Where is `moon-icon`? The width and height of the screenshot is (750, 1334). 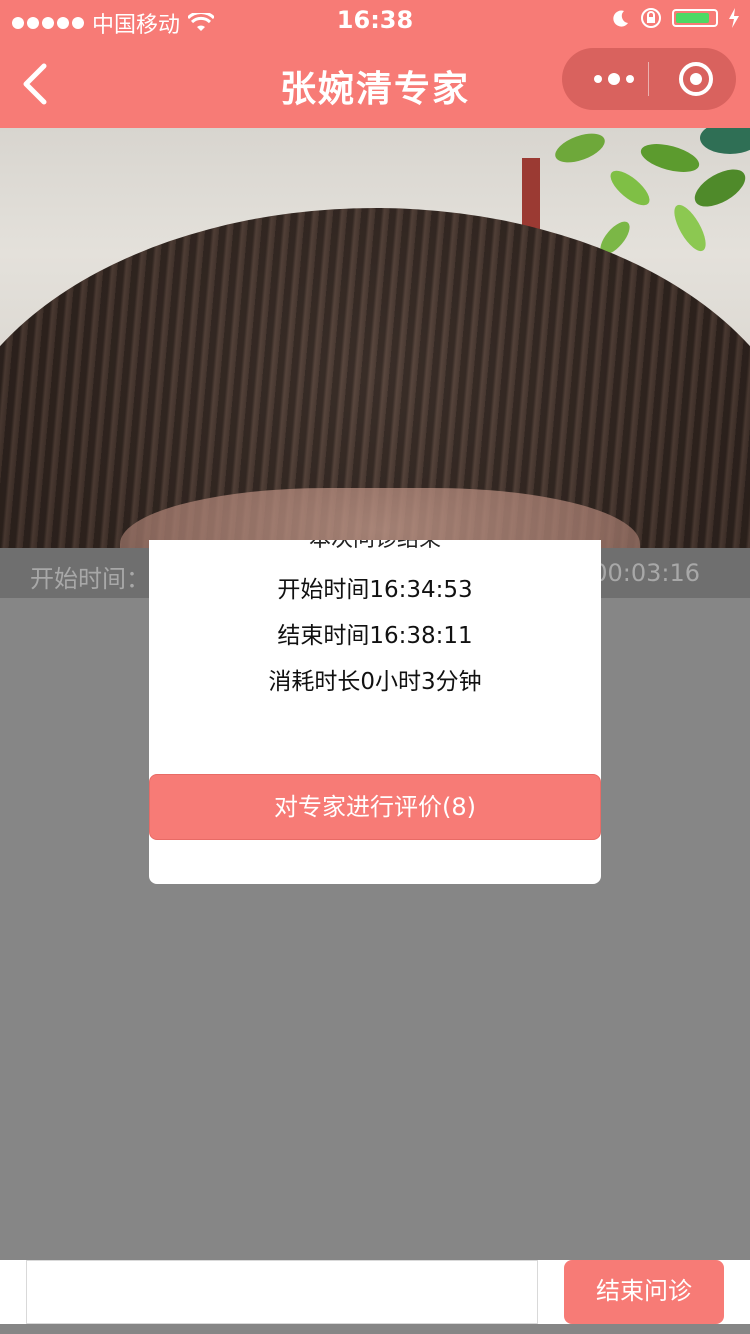
moon-icon is located at coordinates (620, 18).